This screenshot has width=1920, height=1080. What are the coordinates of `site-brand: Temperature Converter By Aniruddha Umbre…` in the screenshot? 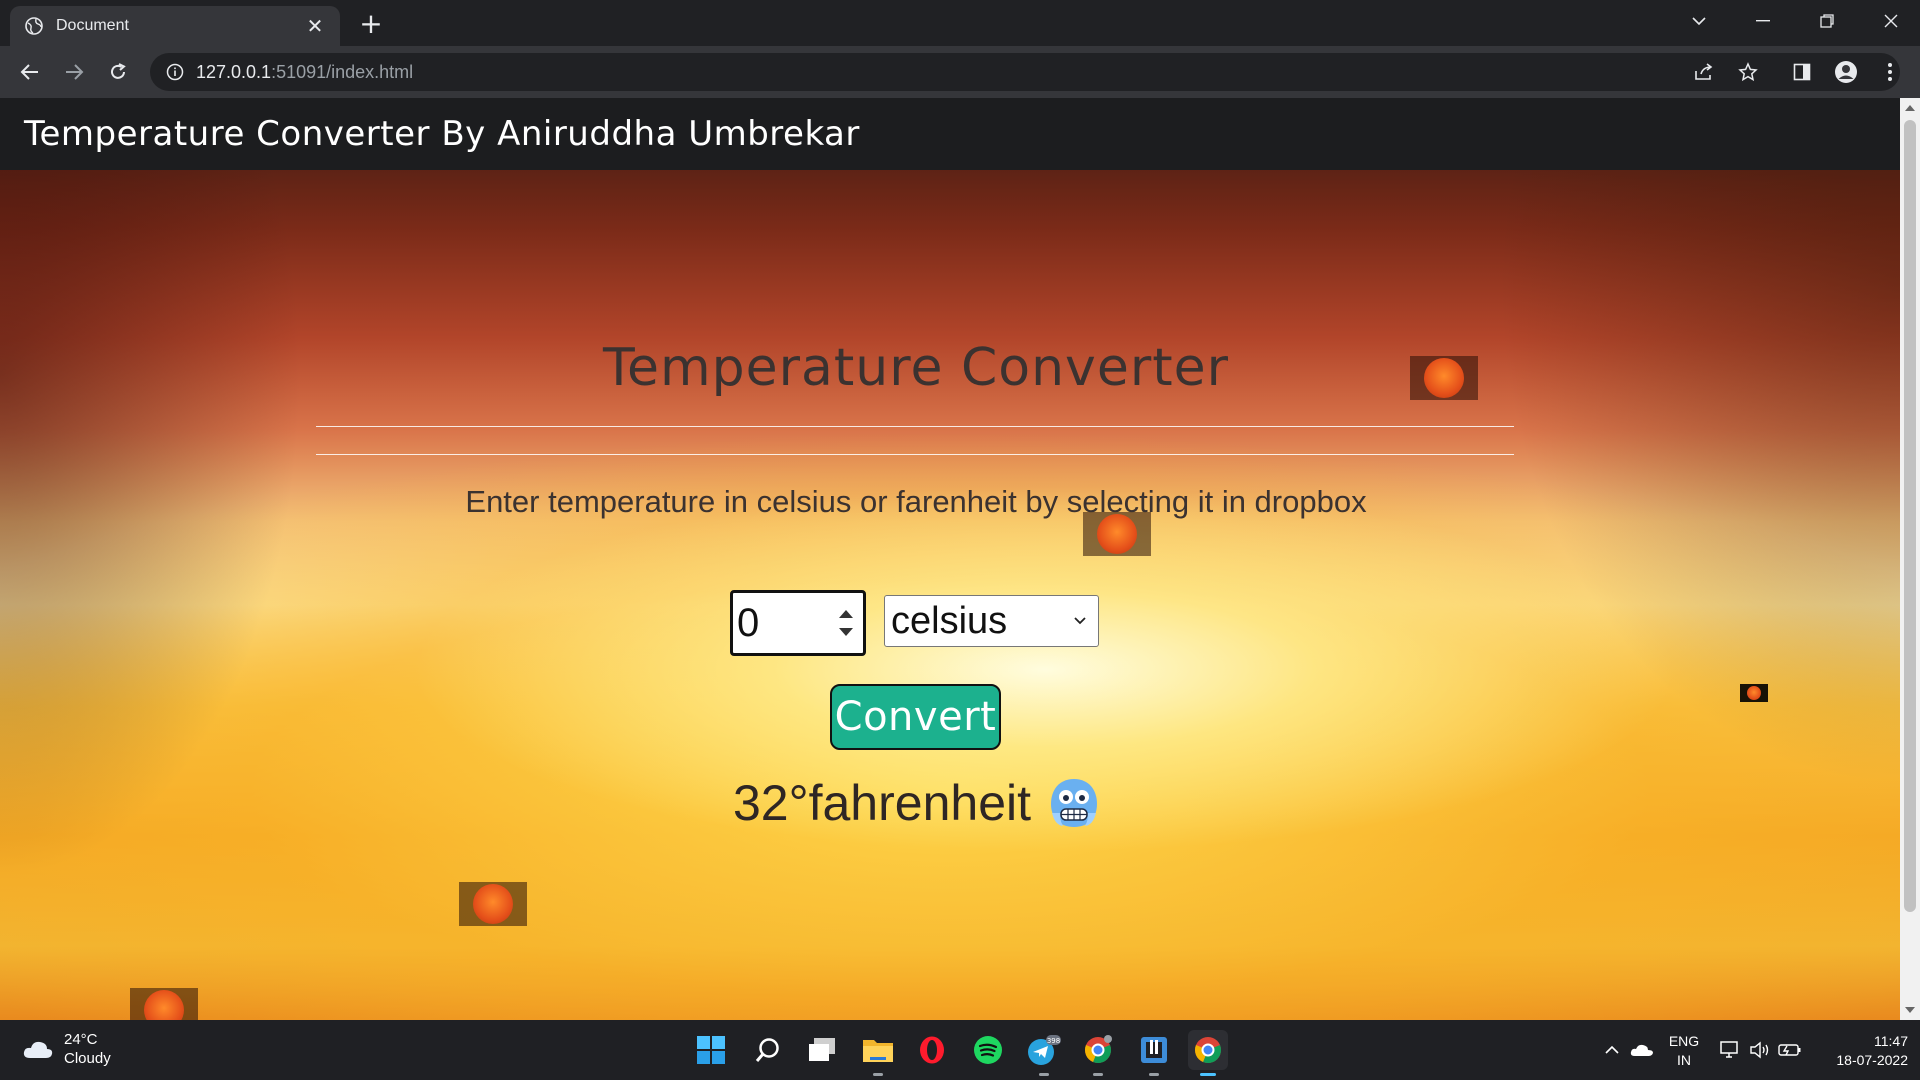 It's located at (442, 134).